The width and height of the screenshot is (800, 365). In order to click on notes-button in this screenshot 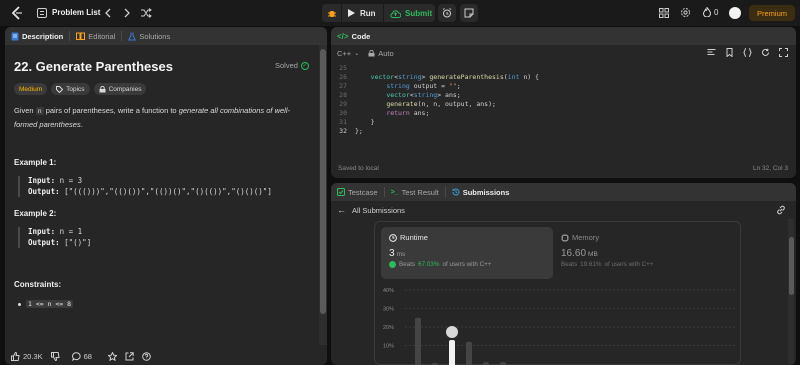, I will do `click(469, 13)`.